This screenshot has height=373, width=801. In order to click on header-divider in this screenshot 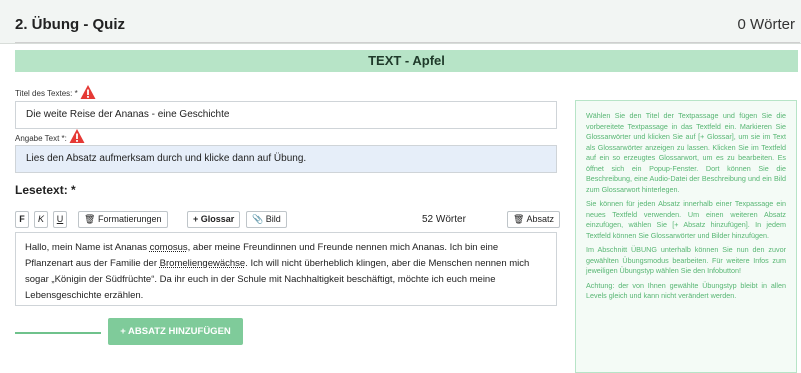, I will do `click(407, 42)`.